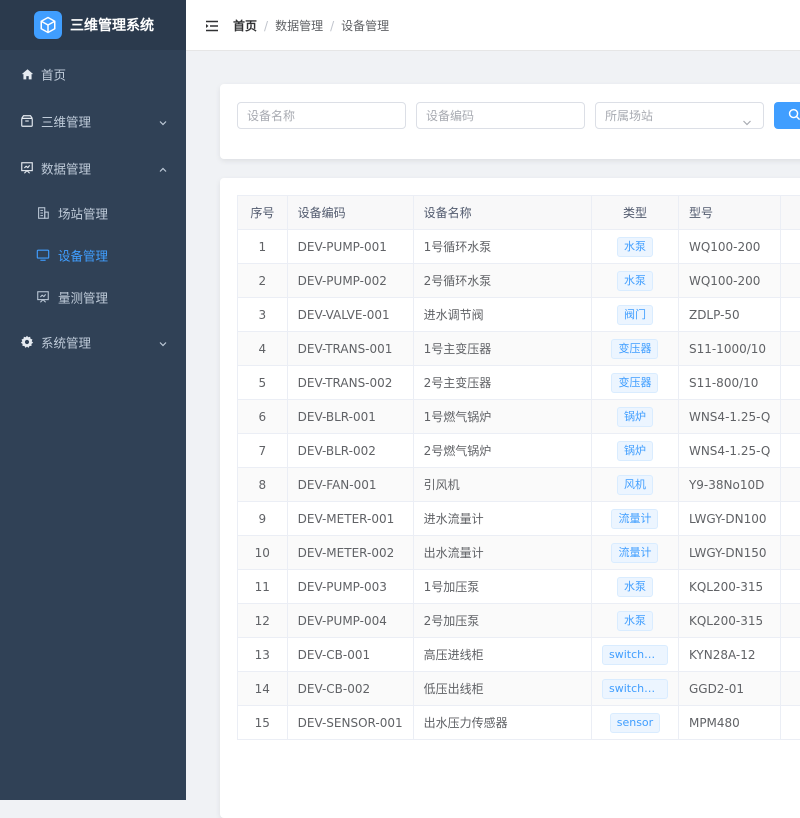 The height and width of the screenshot is (818, 800). What do you see at coordinates (93, 74) in the screenshot?
I see `sidebar-item-home: 首页` at bounding box center [93, 74].